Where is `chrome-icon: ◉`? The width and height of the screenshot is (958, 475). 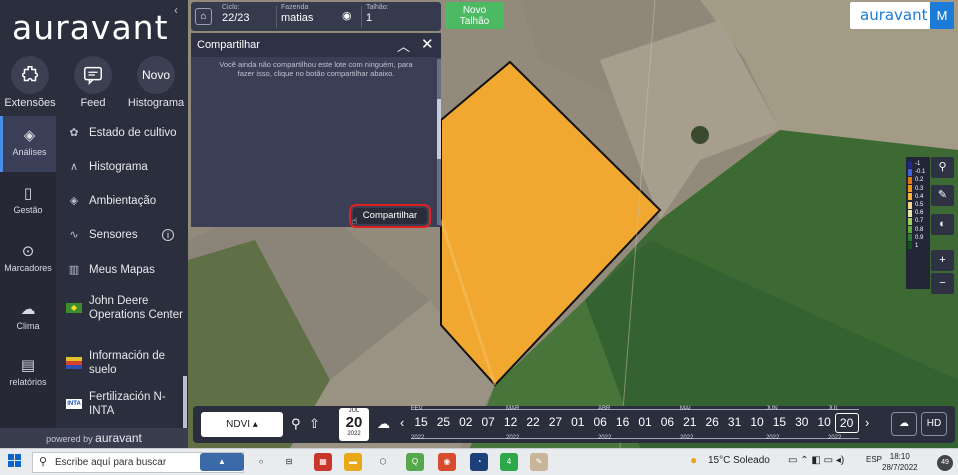 chrome-icon: ◉ is located at coordinates (447, 462).